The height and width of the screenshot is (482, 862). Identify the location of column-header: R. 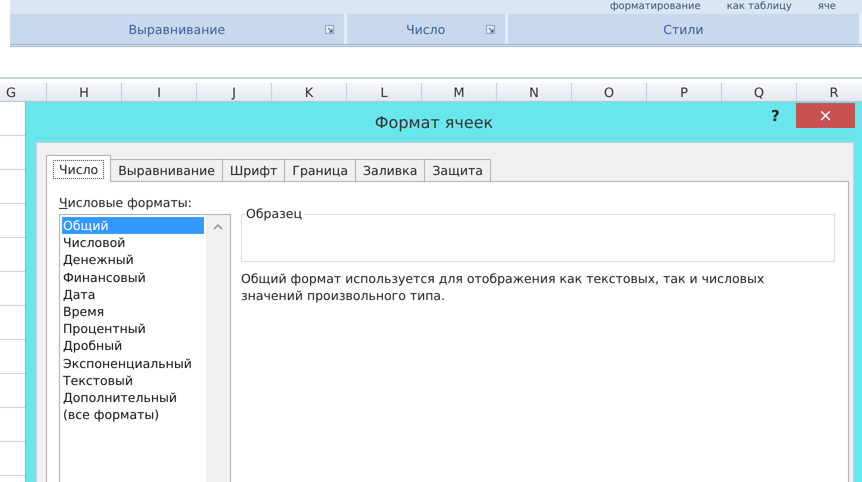
(829, 92).